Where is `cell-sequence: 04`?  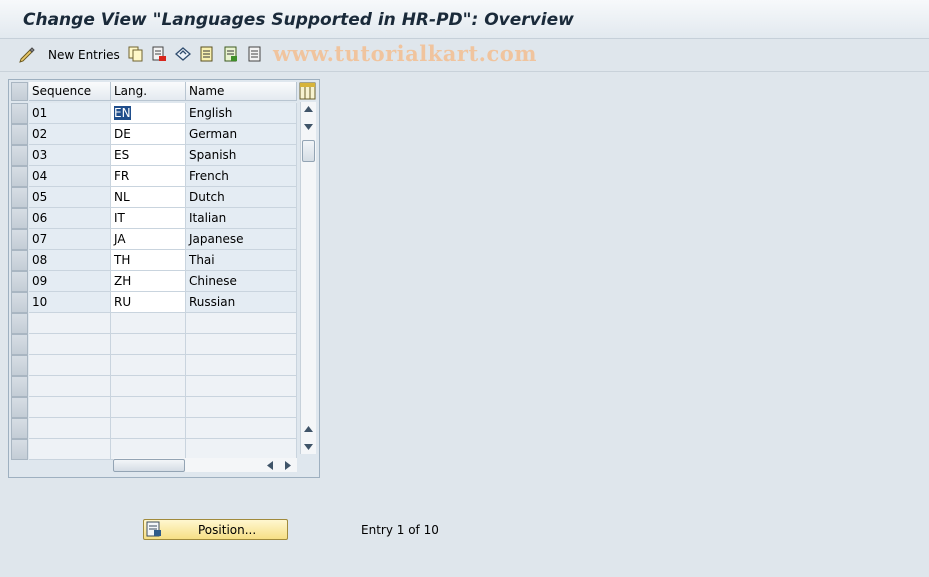
cell-sequence: 04 is located at coordinates (70, 176).